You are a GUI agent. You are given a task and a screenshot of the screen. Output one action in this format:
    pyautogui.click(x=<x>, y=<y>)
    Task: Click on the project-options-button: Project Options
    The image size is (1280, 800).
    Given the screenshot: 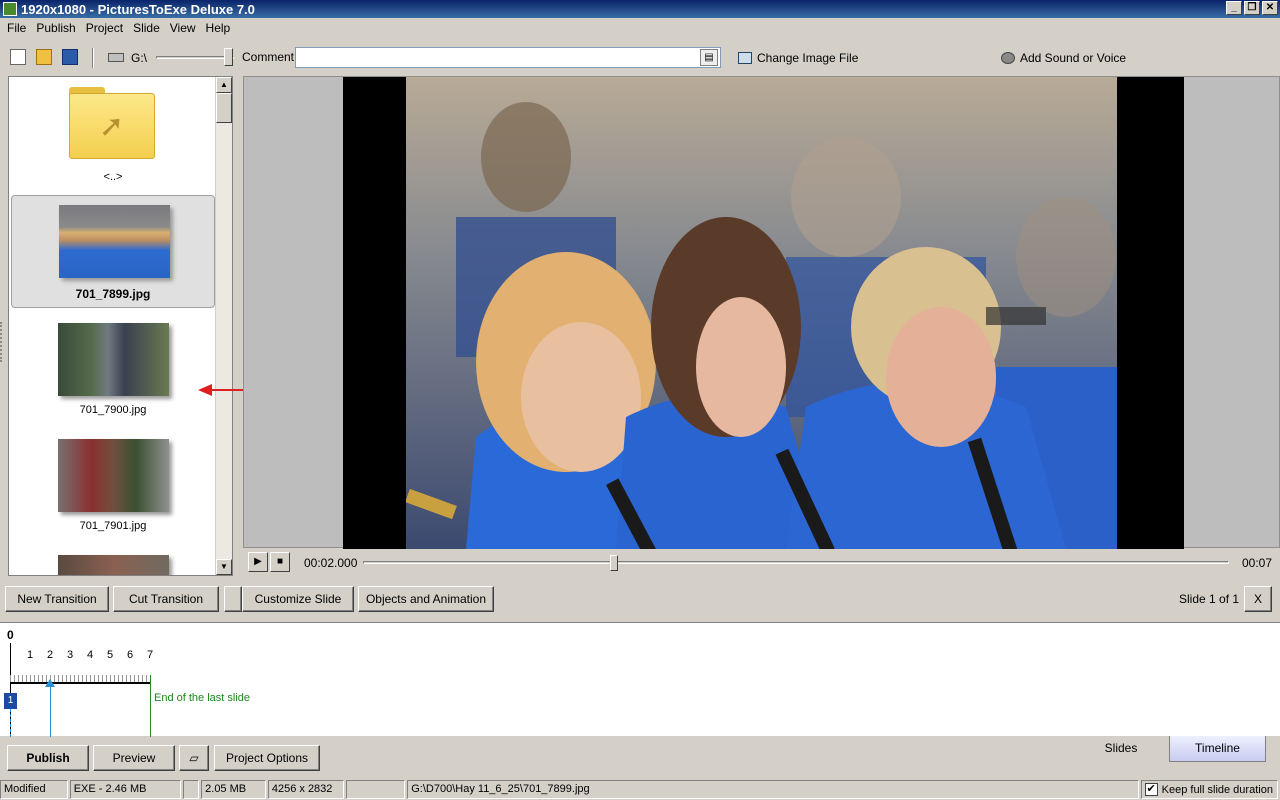 What is the action you would take?
    pyautogui.click(x=267, y=758)
    